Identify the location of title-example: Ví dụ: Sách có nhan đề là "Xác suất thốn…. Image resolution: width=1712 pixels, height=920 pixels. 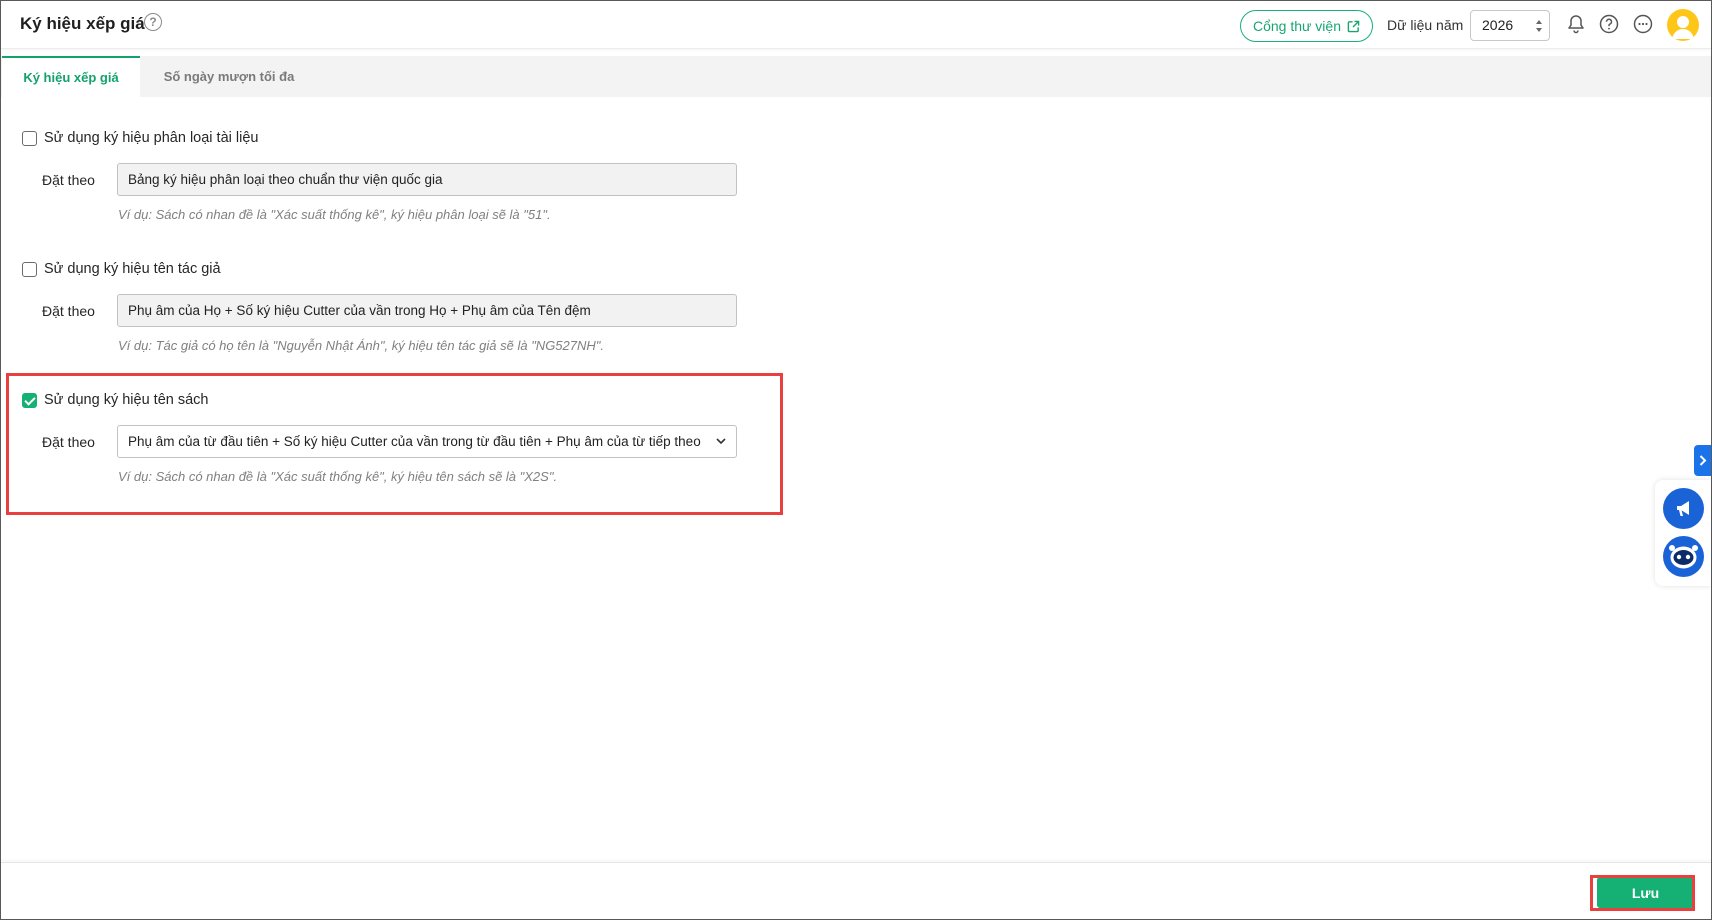
(338, 476).